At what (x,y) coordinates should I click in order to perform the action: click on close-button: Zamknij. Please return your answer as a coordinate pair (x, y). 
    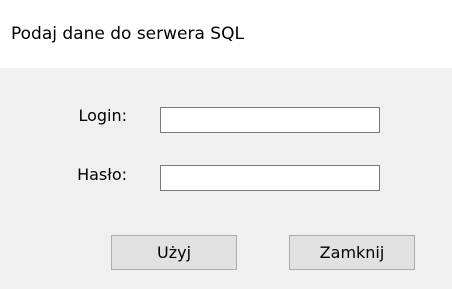
    Looking at the image, I should click on (352, 252).